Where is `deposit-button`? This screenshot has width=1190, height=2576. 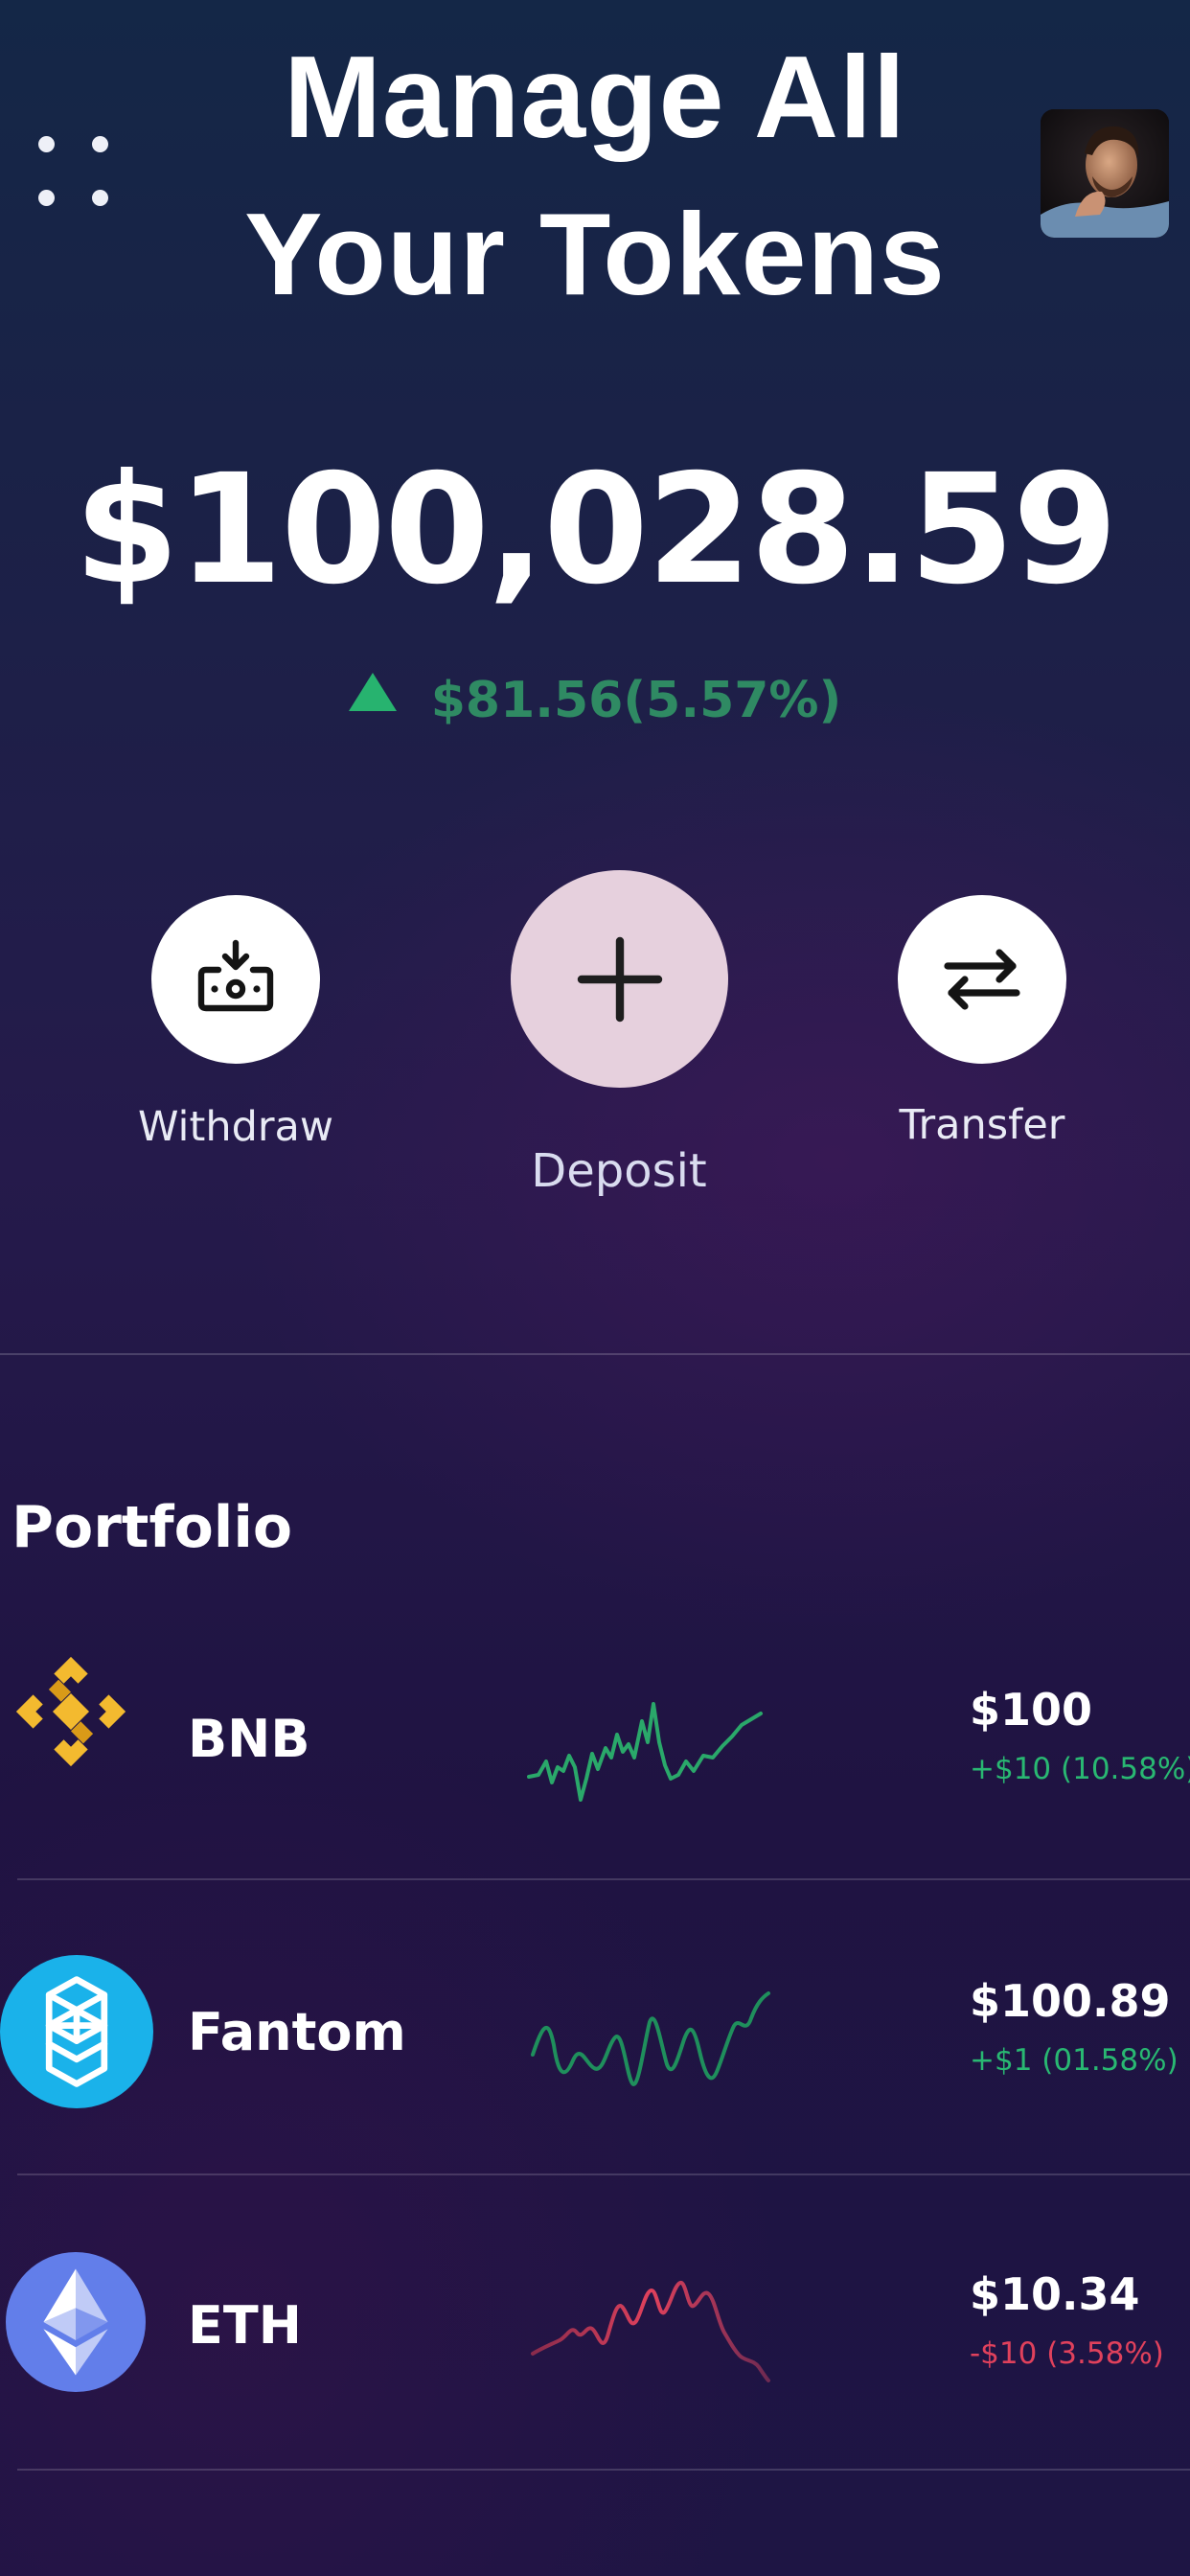
deposit-button is located at coordinates (620, 979).